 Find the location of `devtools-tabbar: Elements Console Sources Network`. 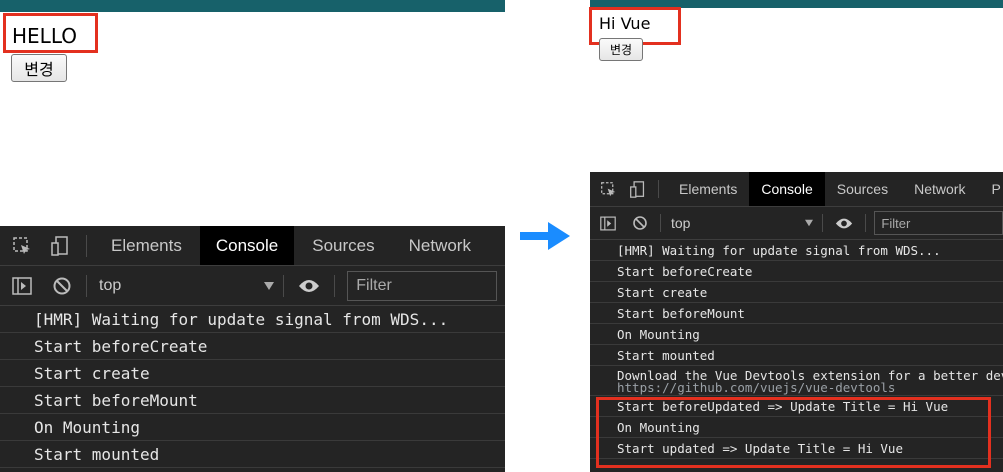

devtools-tabbar: Elements Console Sources Network is located at coordinates (252, 246).